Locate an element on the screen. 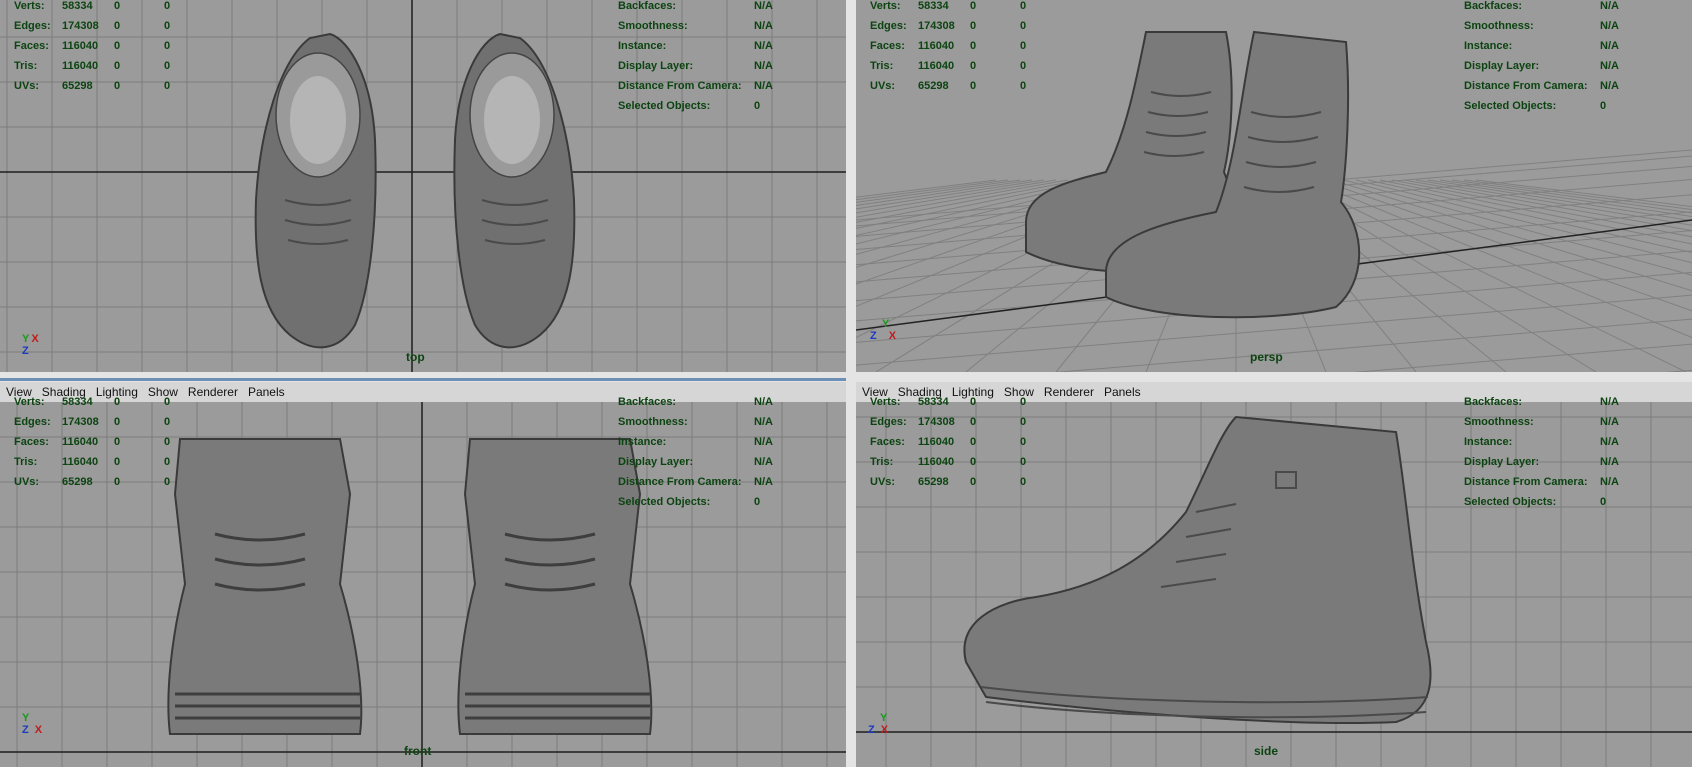 This screenshot has height=767, width=1692. boot-model-persp is located at coordinates (1236, 192).